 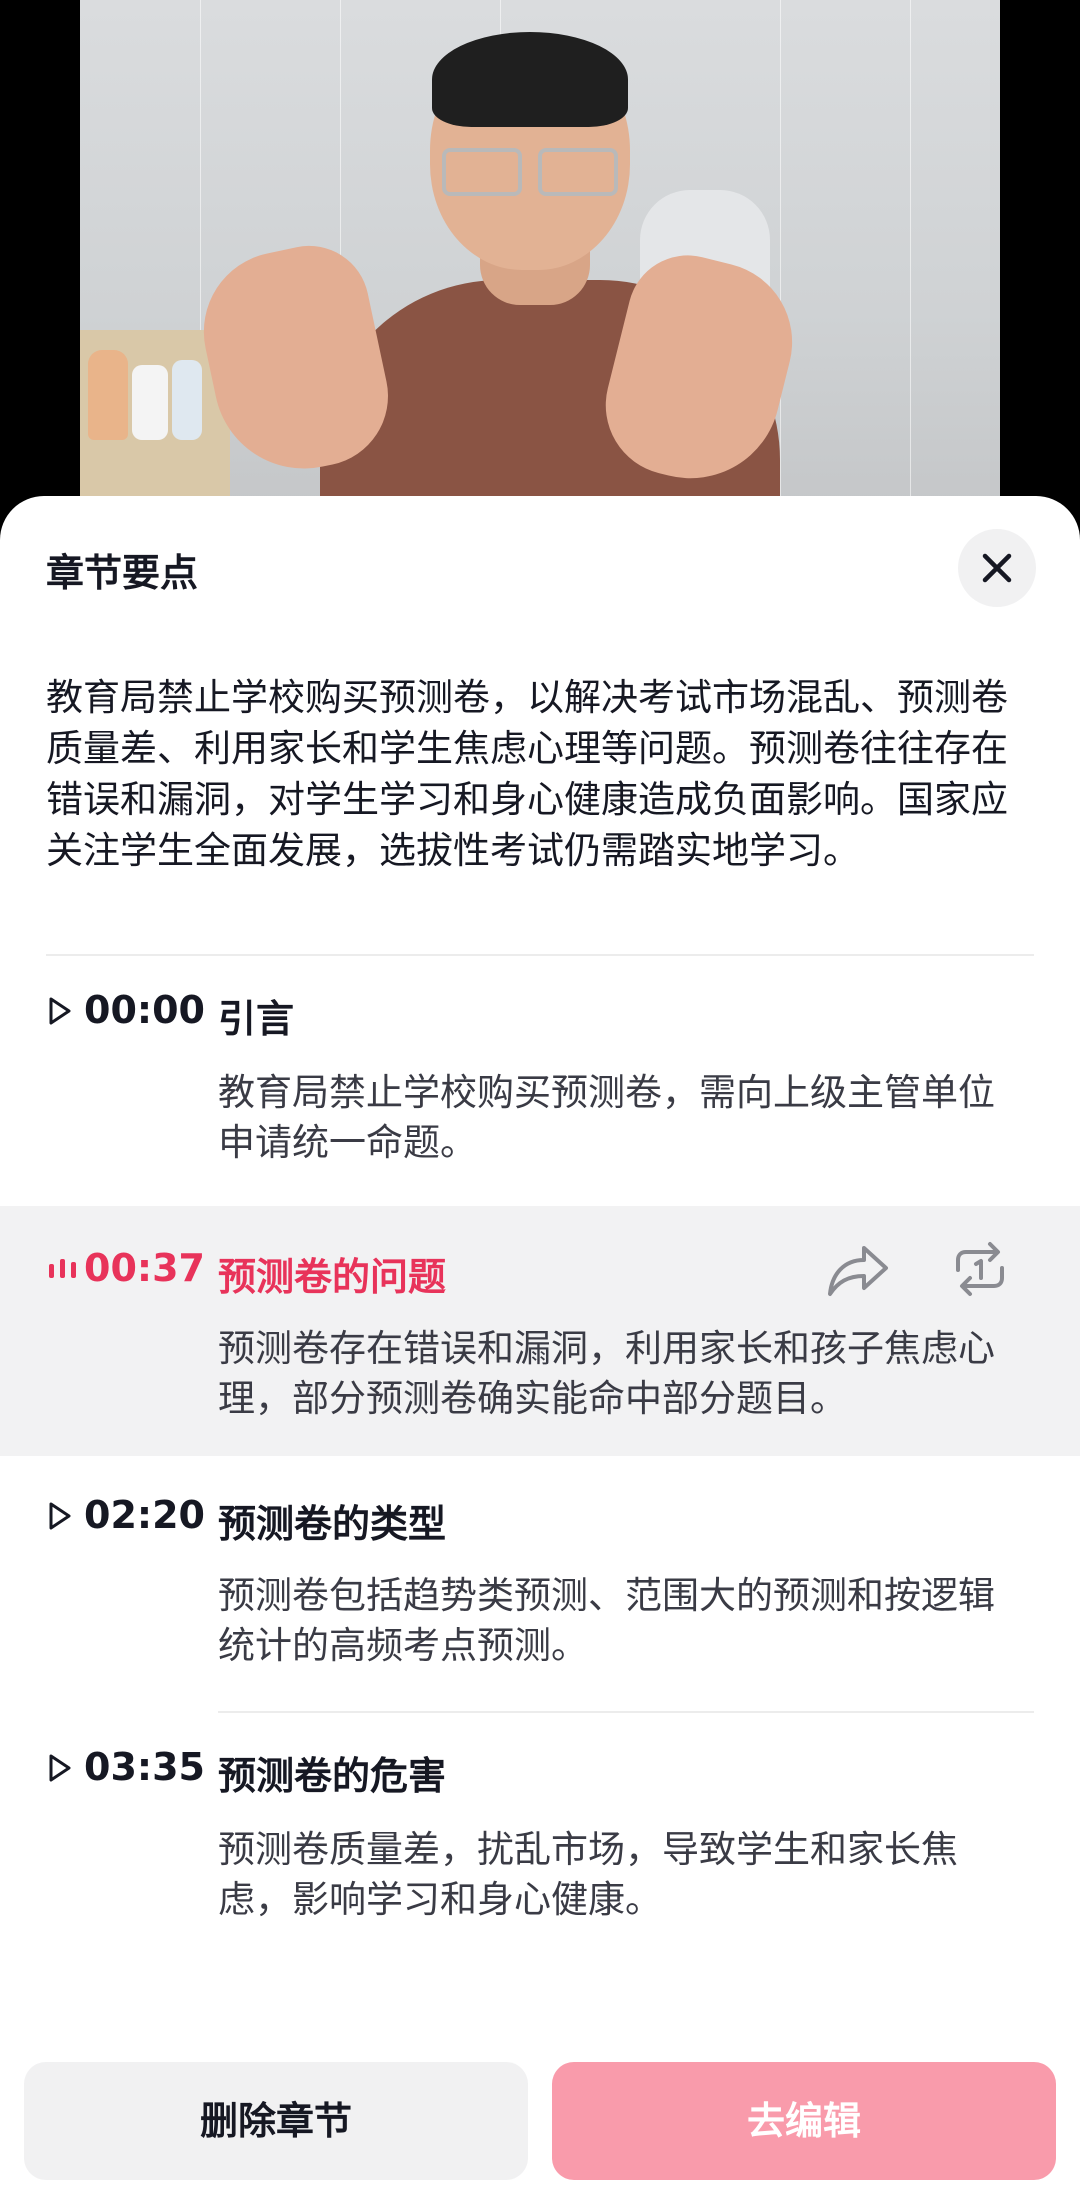 What do you see at coordinates (276, 2121) in the screenshot?
I see `delete-chapters-button: 删除章节` at bounding box center [276, 2121].